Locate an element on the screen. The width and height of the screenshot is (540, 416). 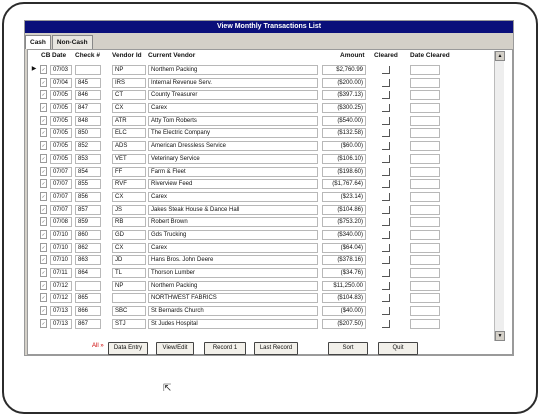
vendor-field: St Judes Hospital is located at coordinates (233, 323).